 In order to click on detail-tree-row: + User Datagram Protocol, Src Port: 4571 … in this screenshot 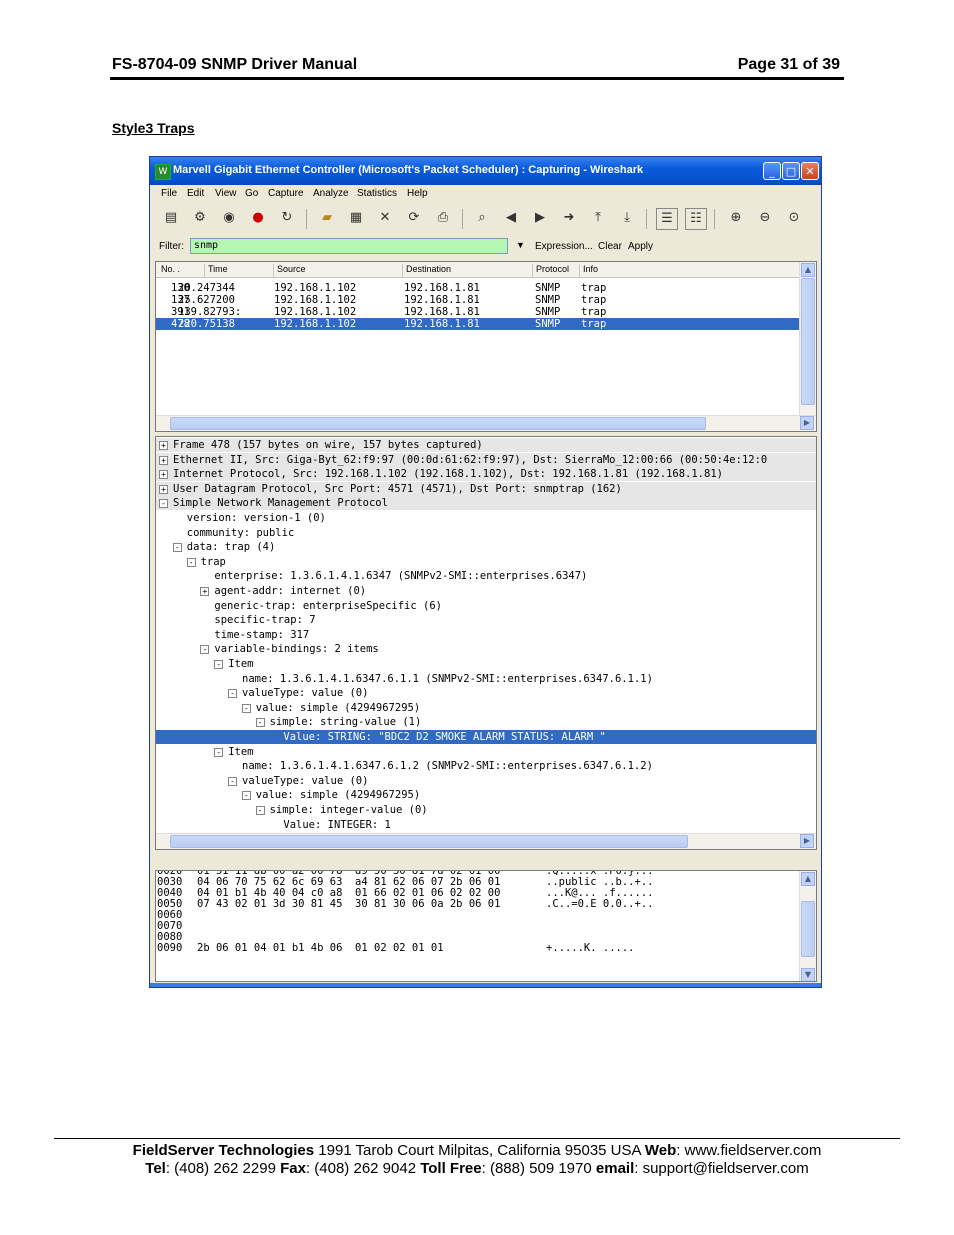, I will do `click(486, 488)`.